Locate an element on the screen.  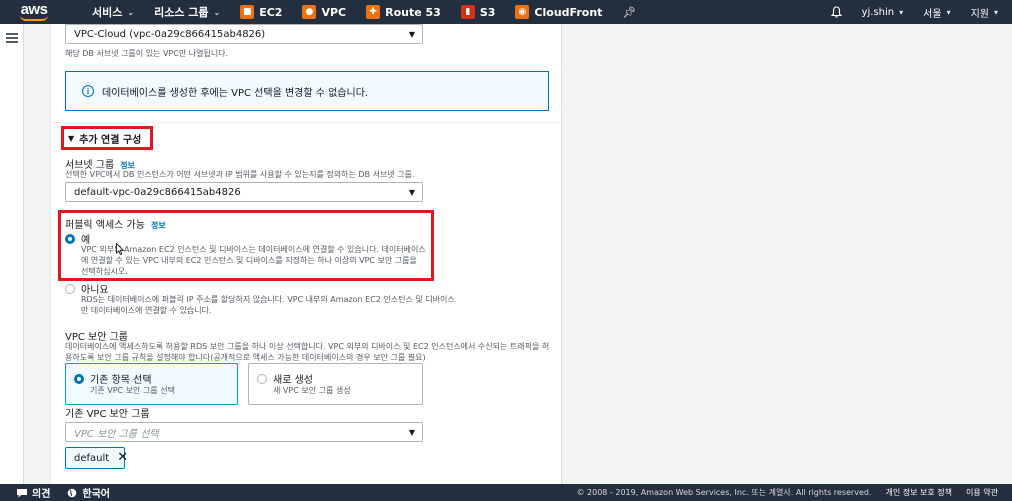
account-name: yj.shin is located at coordinates (878, 12).